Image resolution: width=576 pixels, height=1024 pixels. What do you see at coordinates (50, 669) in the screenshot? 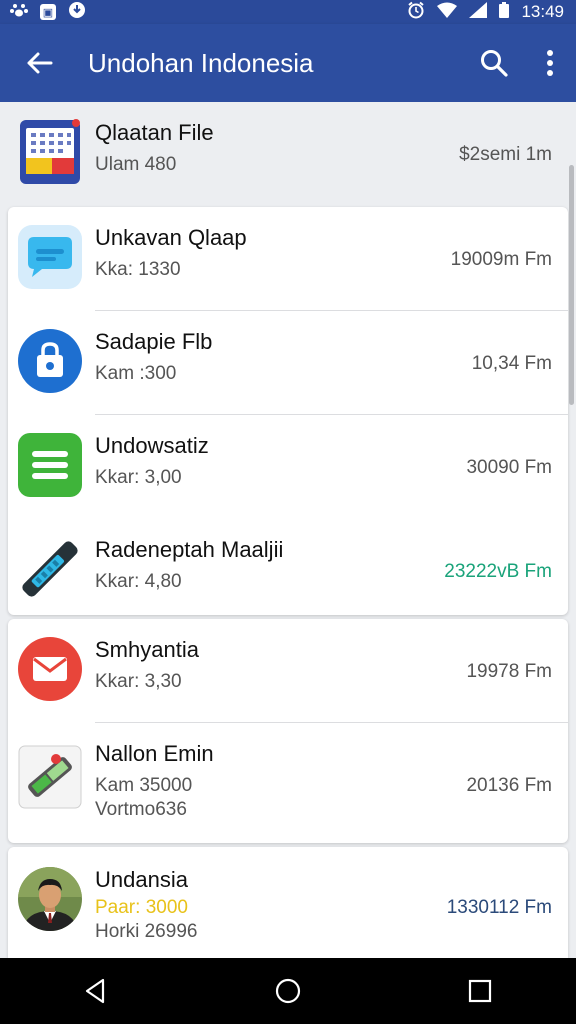
I see `mail-app-icon` at bounding box center [50, 669].